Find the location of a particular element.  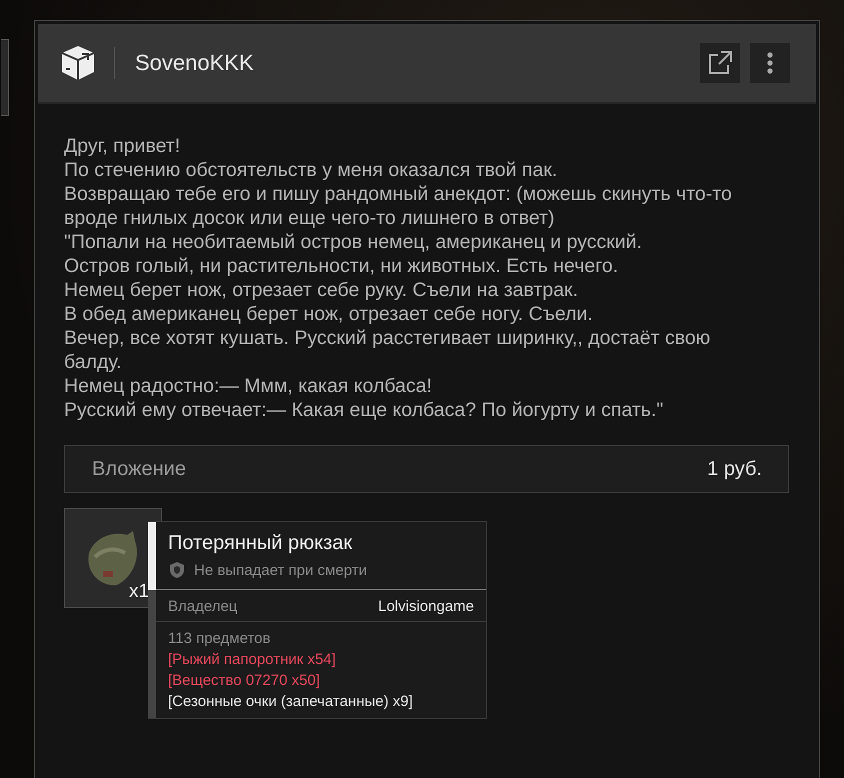

message-line: Остров голый, ни растительности, ни животных. Есть нечего. is located at coordinates (342, 266).